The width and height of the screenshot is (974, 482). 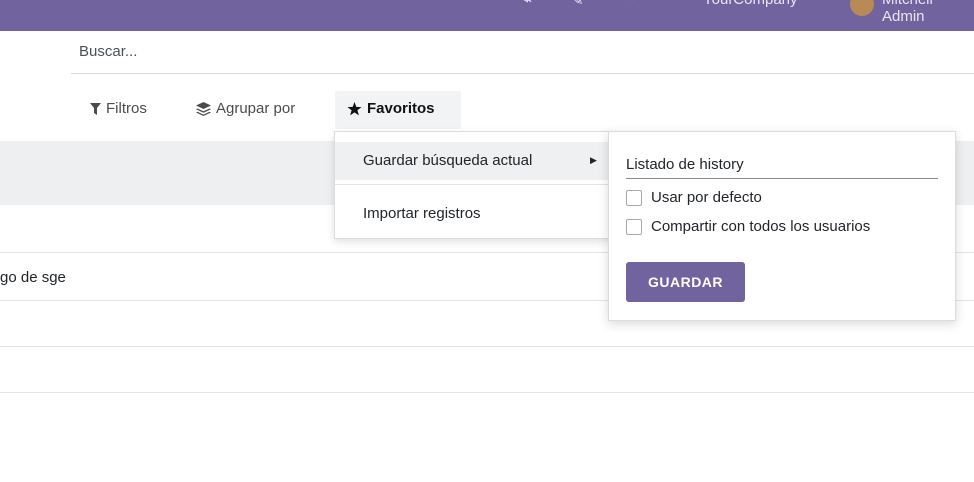 I want to click on use-default-checkbox: Usar por defecto, so click(x=694, y=197).